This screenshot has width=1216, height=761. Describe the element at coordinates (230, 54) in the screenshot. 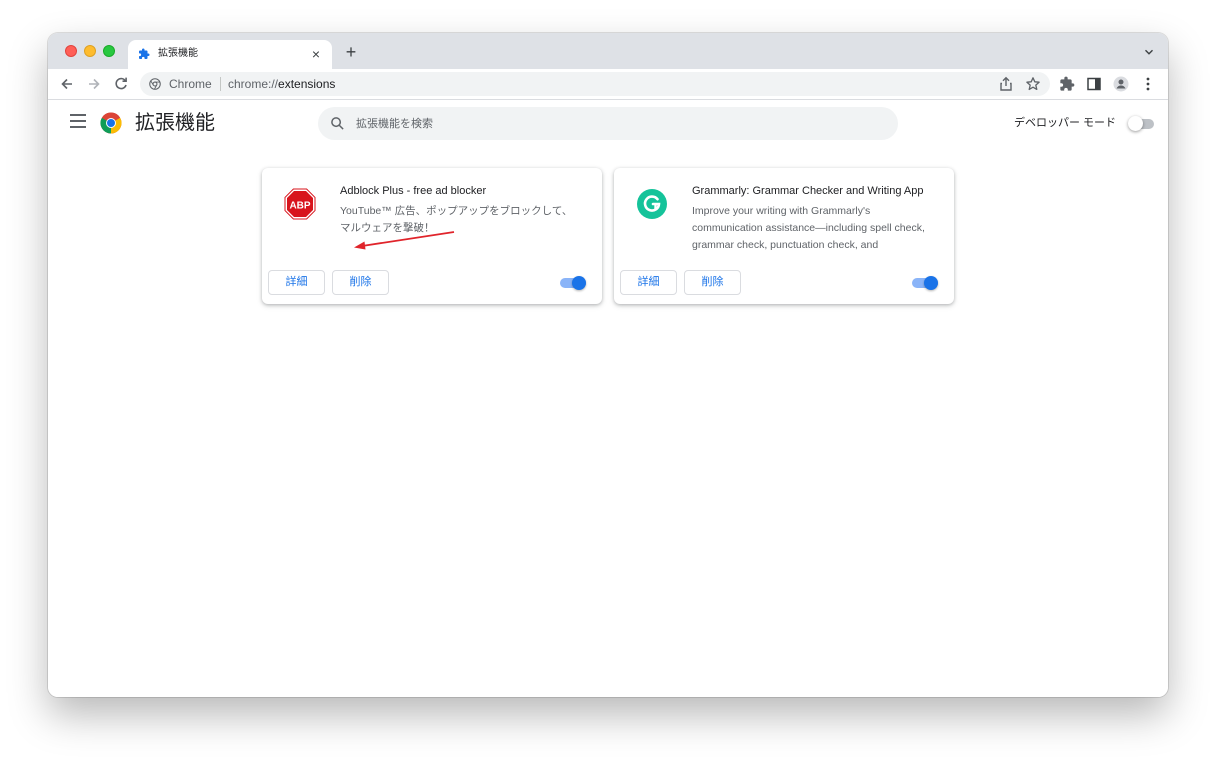

I see `tab-extensions: 拡張機能 ×` at that location.